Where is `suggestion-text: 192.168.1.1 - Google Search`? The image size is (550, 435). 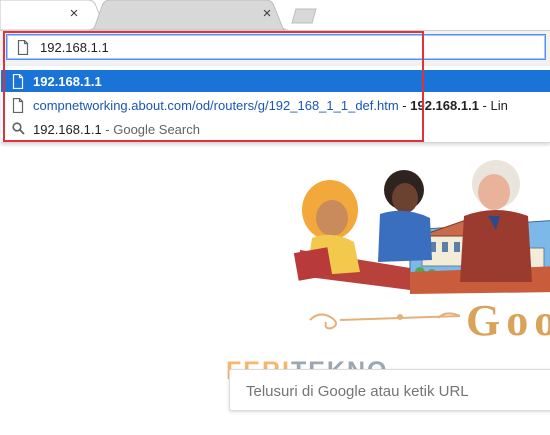 suggestion-text: 192.168.1.1 - Google Search is located at coordinates (116, 129).